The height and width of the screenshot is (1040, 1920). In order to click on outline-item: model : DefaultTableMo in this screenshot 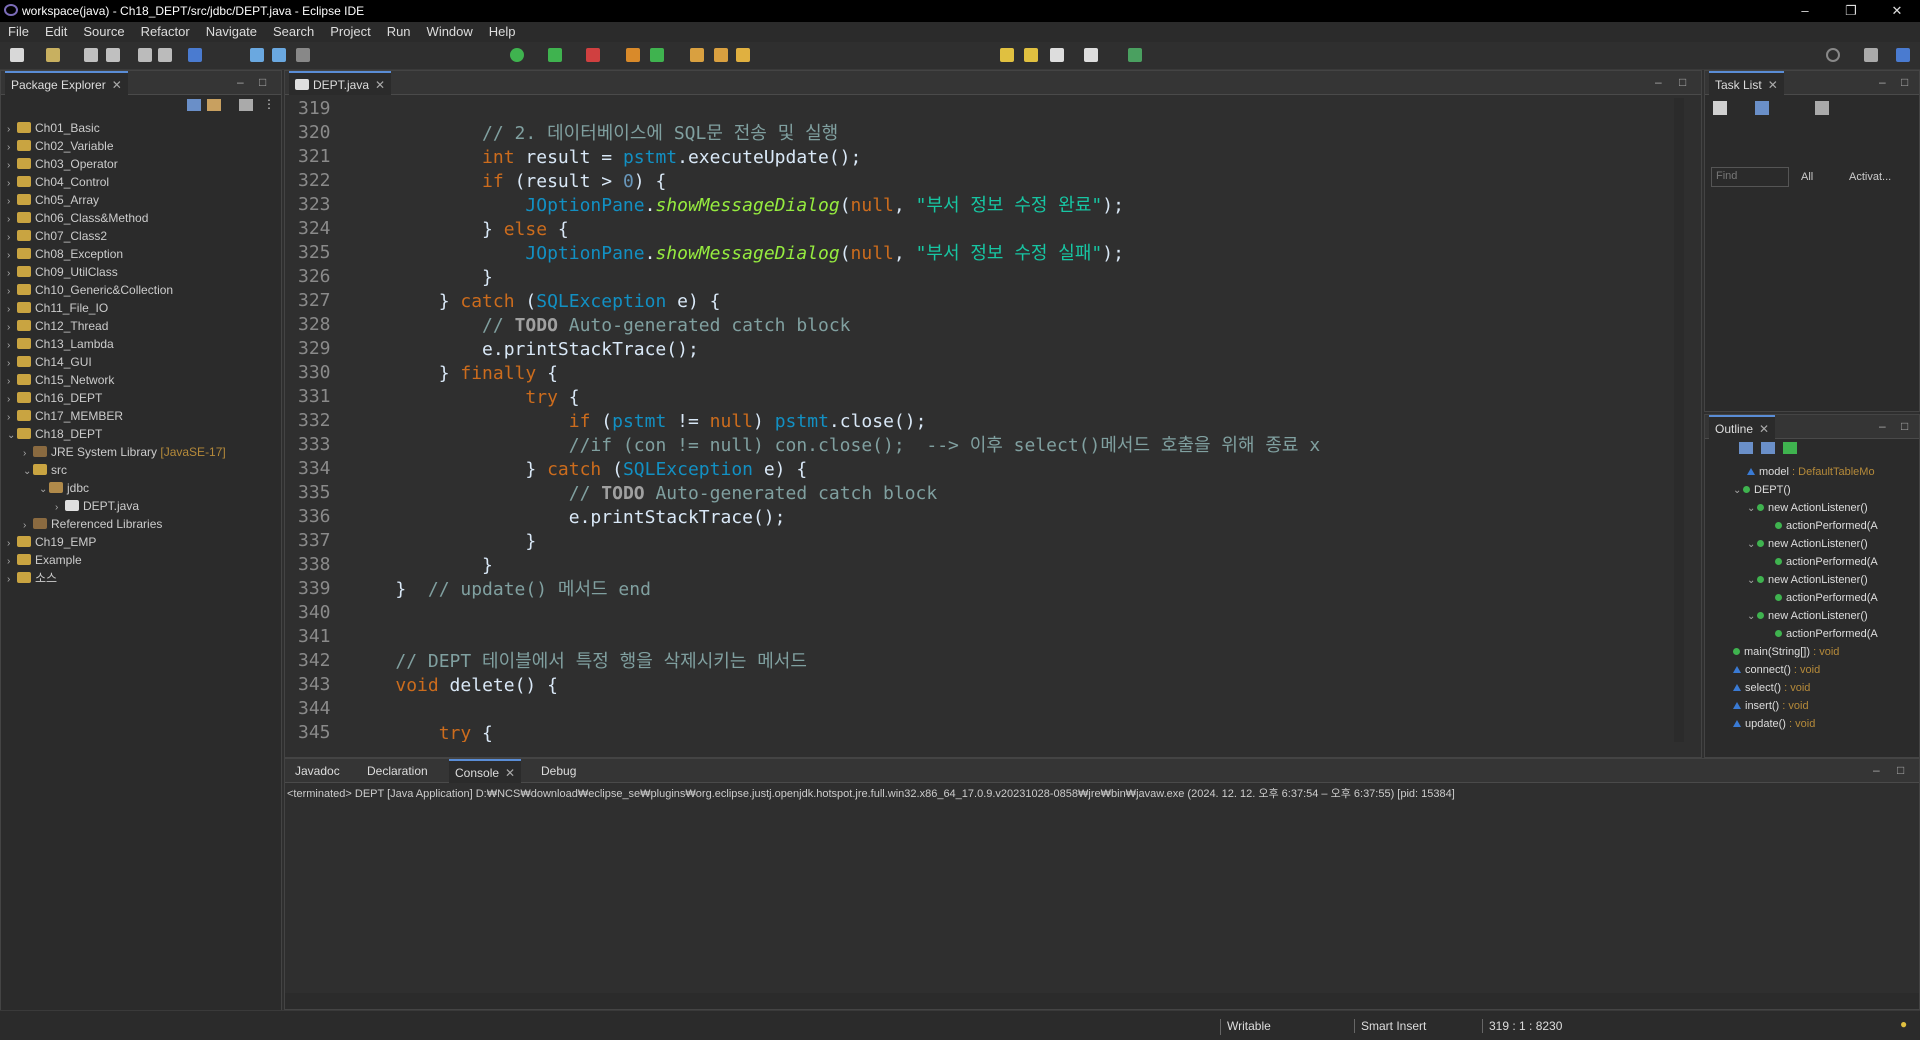, I will do `click(1808, 472)`.